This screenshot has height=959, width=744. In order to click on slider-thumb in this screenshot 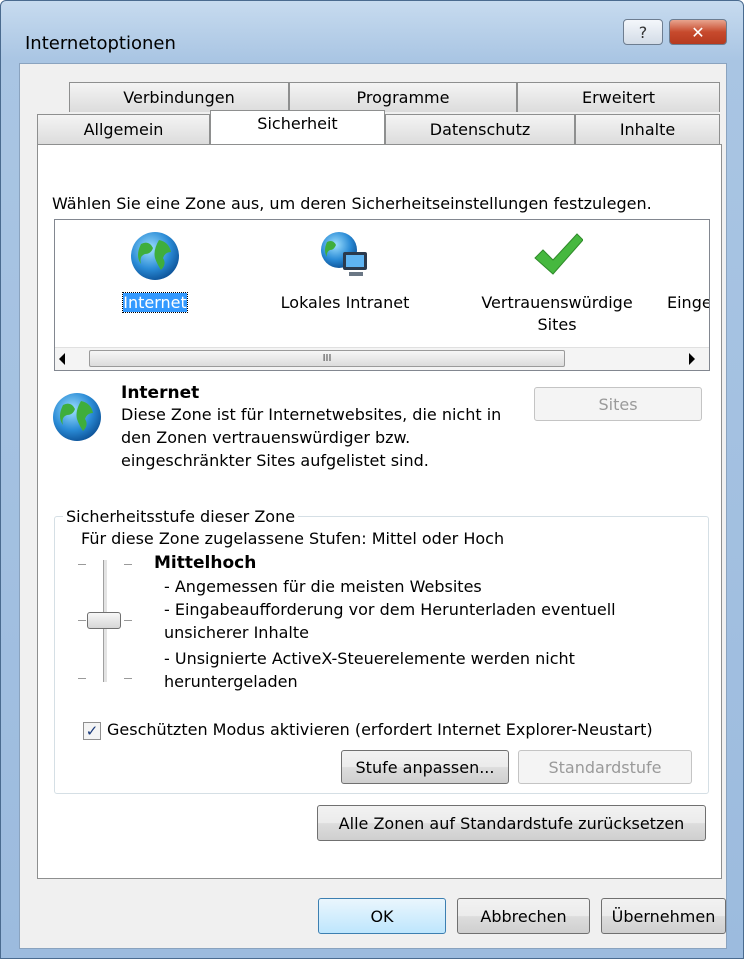, I will do `click(104, 620)`.